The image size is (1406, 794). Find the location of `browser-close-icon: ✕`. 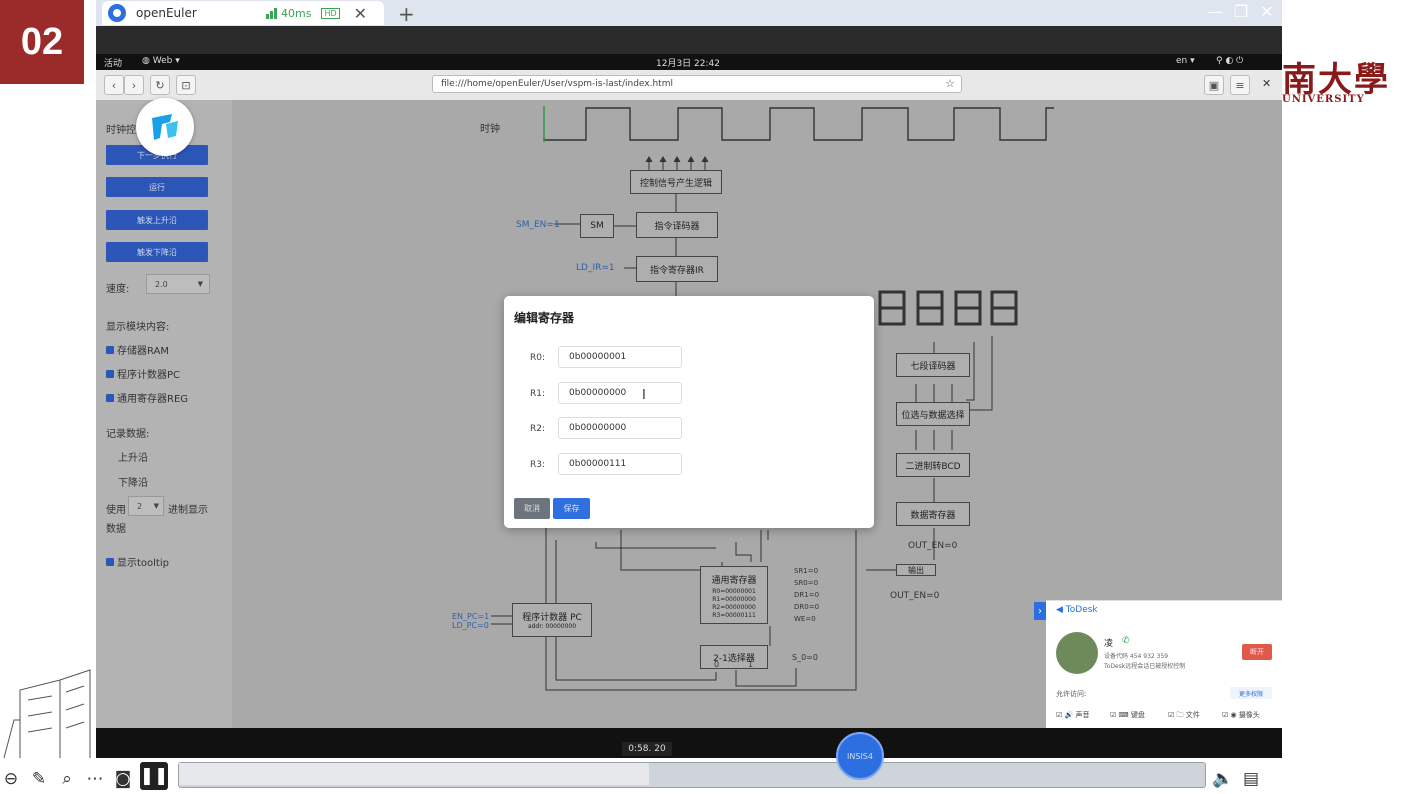

browser-close-icon: ✕ is located at coordinates (1266, 83).